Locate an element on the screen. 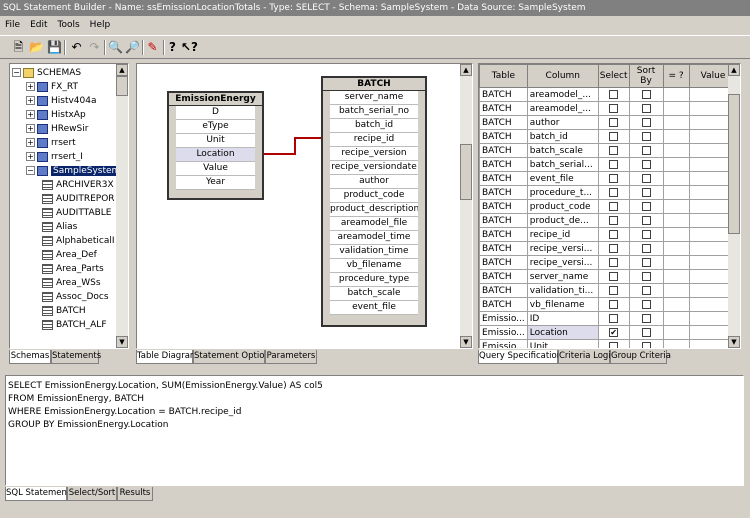  grid-cell-column: Location is located at coordinates (562, 332).